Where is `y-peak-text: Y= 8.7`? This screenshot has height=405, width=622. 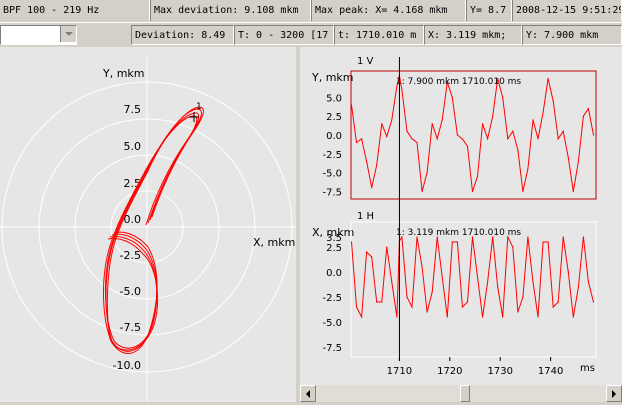 y-peak-text: Y= 8.7 is located at coordinates (488, 10).